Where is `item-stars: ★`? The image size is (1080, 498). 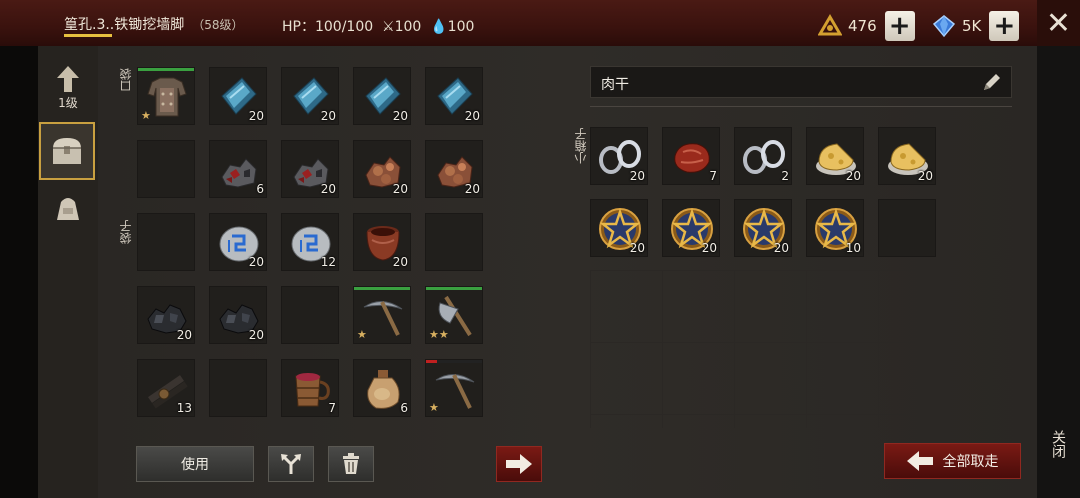
item-stars: ★ is located at coordinates (434, 407).